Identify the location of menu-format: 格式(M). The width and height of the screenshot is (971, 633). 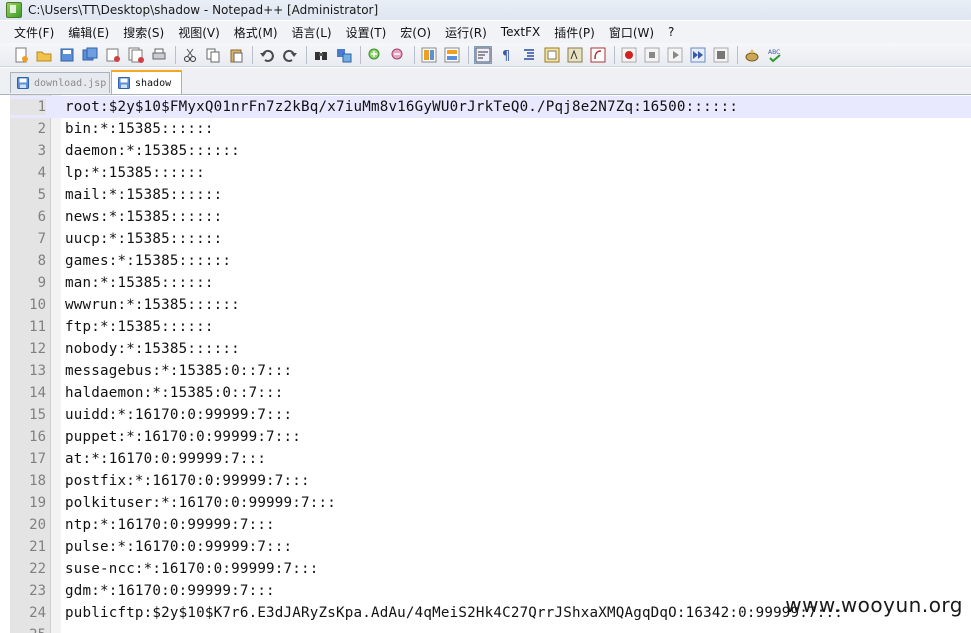
(256, 32).